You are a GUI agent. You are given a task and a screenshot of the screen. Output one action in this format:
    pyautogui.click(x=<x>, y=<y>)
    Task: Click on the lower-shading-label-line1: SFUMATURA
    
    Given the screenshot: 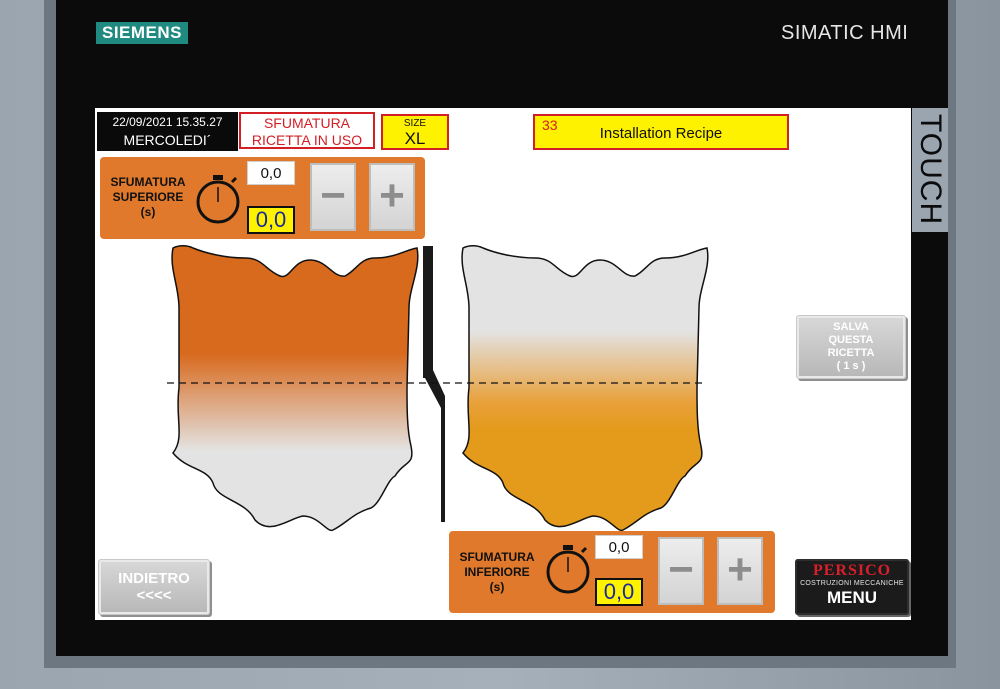 What is the action you would take?
    pyautogui.click(x=497, y=557)
    